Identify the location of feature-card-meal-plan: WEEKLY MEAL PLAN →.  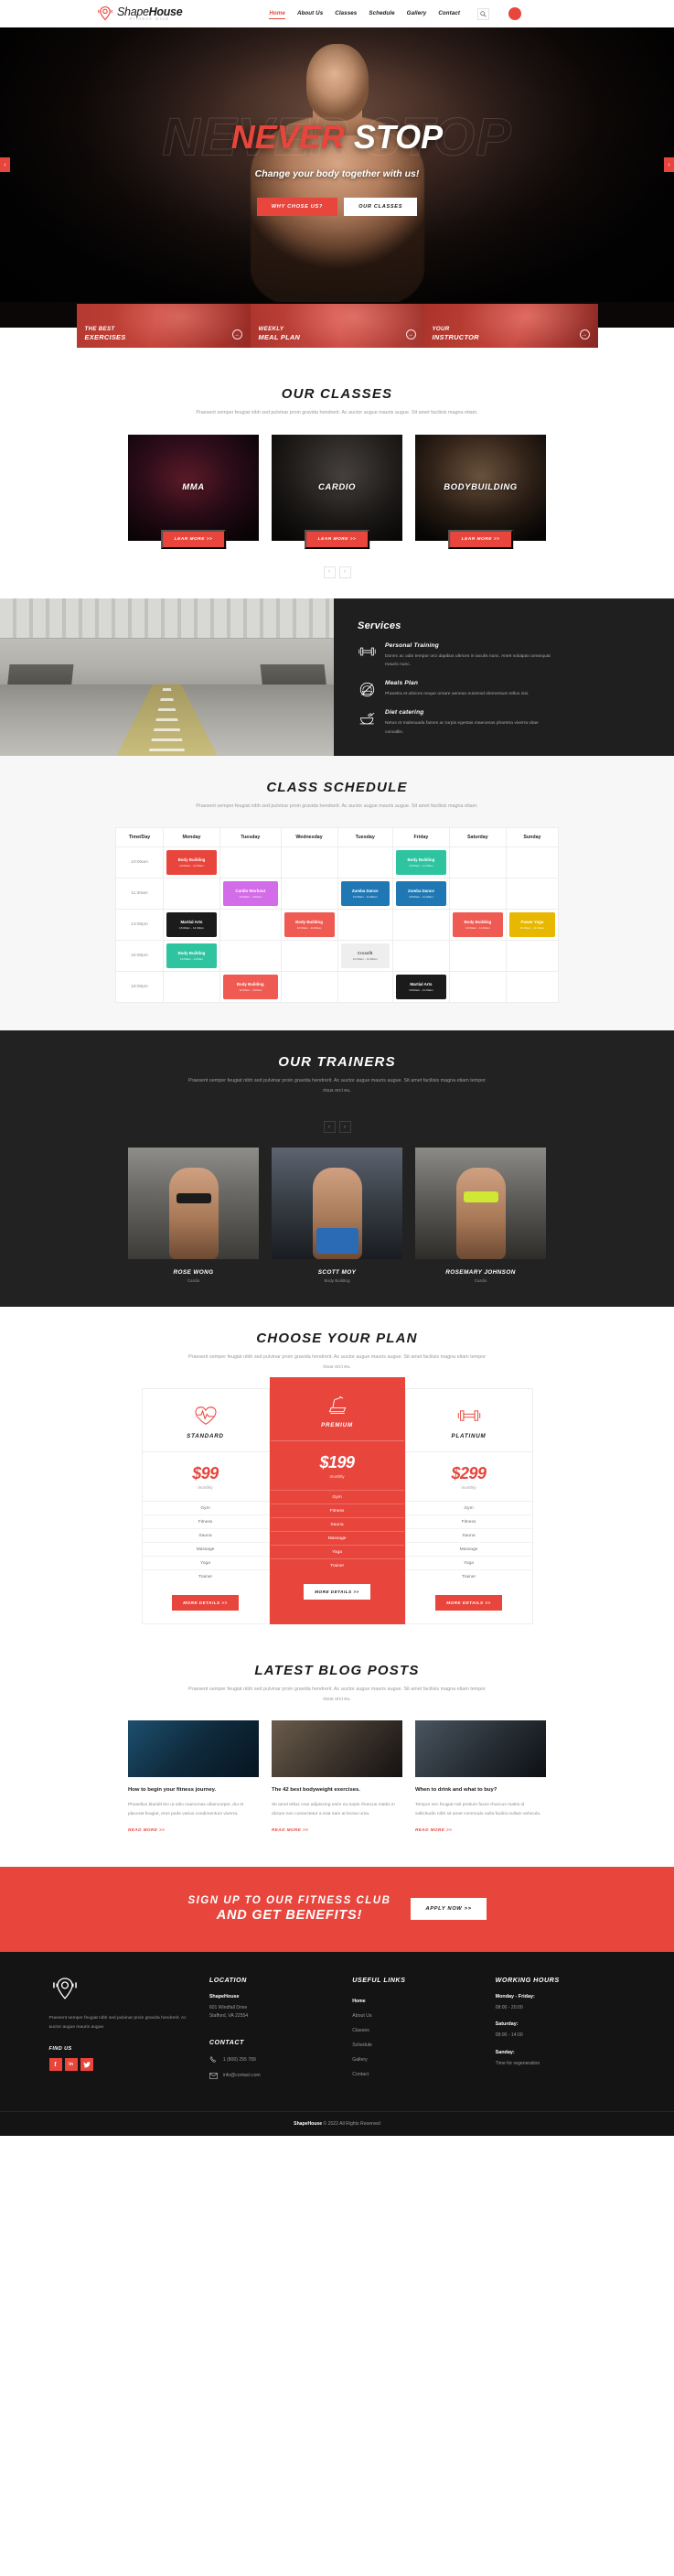
(337, 326).